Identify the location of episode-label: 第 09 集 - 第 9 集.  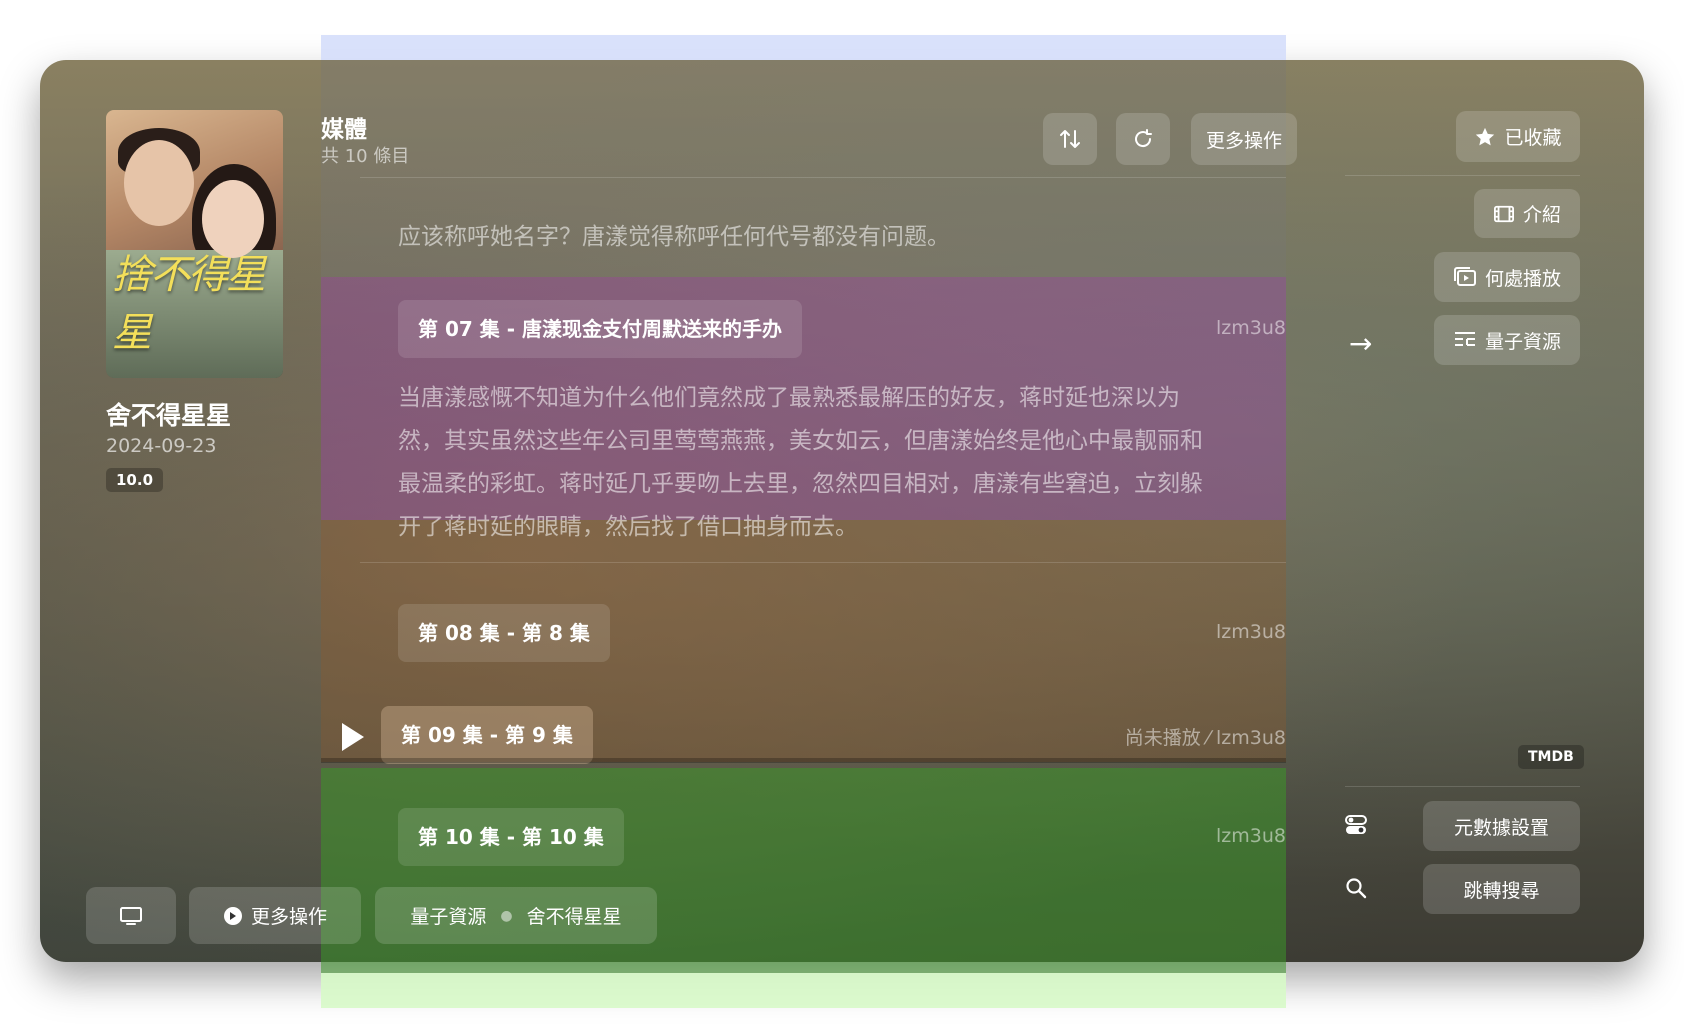
(487, 735).